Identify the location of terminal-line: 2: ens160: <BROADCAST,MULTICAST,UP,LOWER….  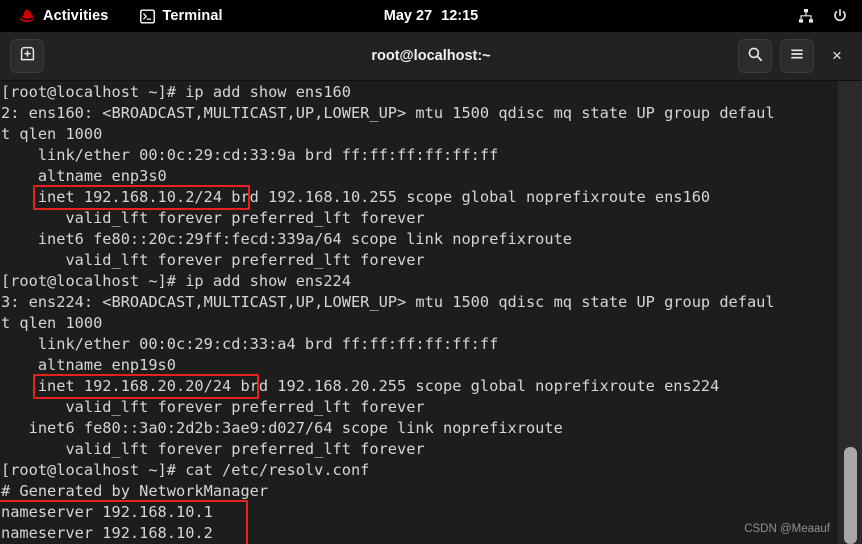
(388, 113).